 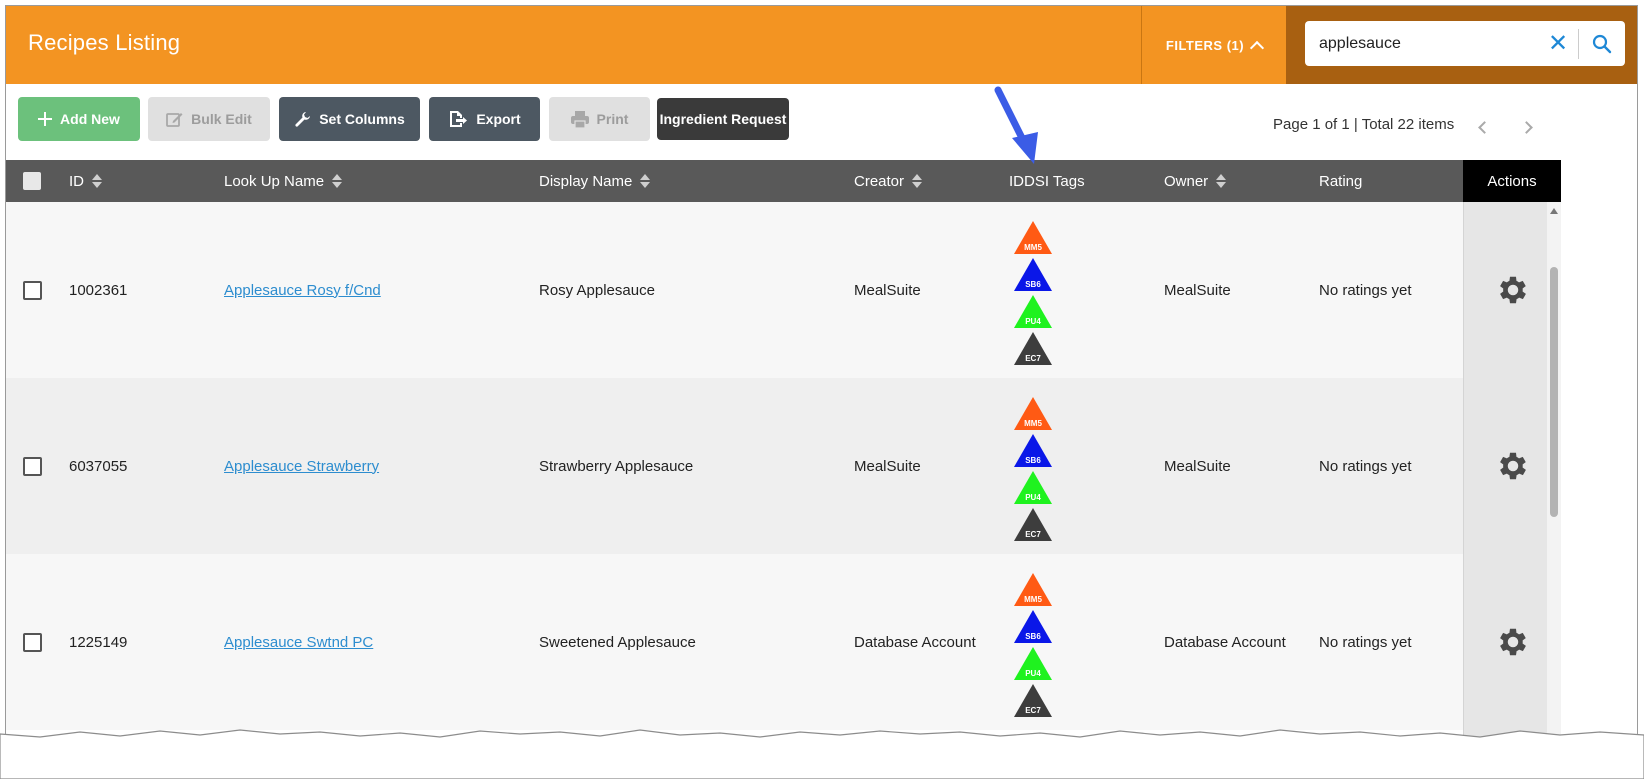 I want to click on column-label: ID, so click(x=76, y=181).